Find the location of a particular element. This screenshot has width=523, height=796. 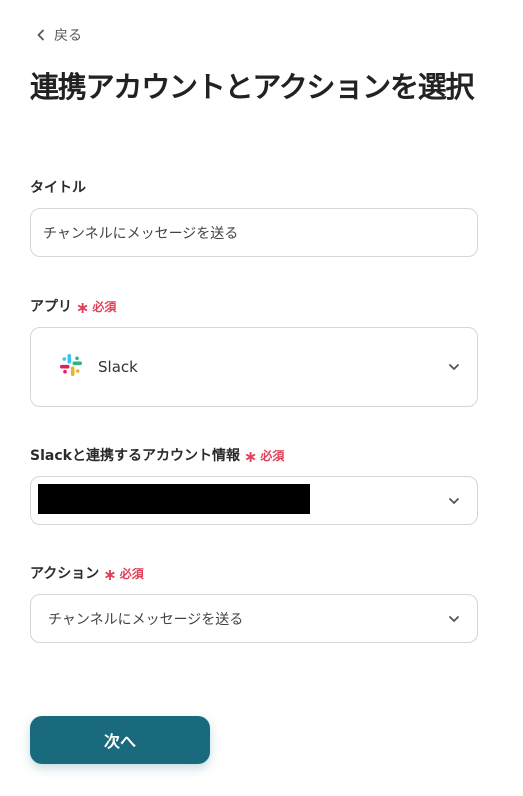

account-select is located at coordinates (254, 500).